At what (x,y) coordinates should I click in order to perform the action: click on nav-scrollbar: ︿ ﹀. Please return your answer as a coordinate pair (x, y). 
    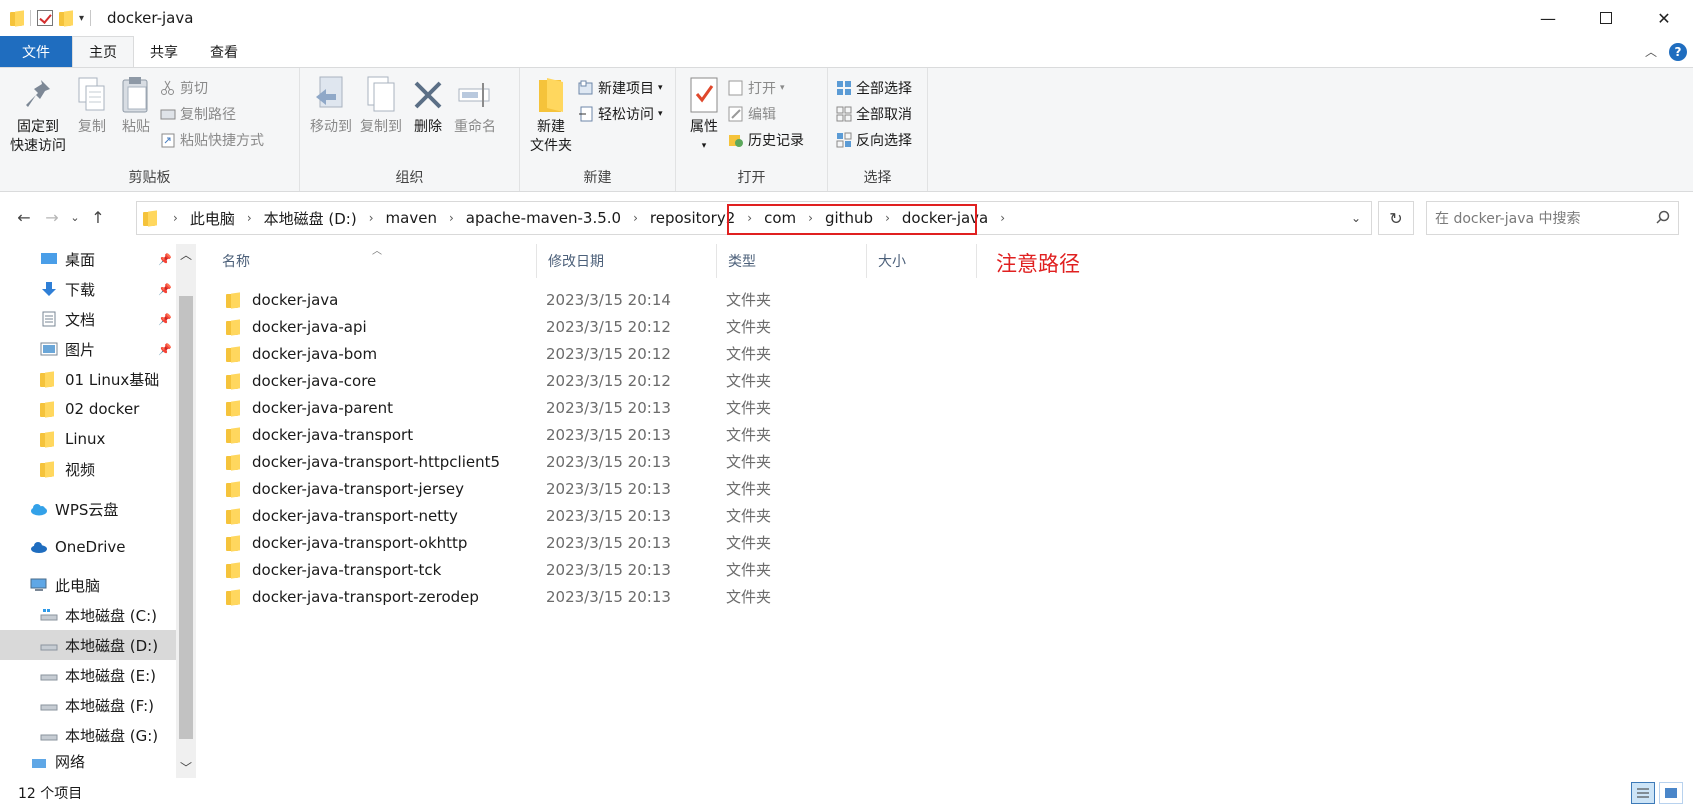
    Looking at the image, I should click on (186, 511).